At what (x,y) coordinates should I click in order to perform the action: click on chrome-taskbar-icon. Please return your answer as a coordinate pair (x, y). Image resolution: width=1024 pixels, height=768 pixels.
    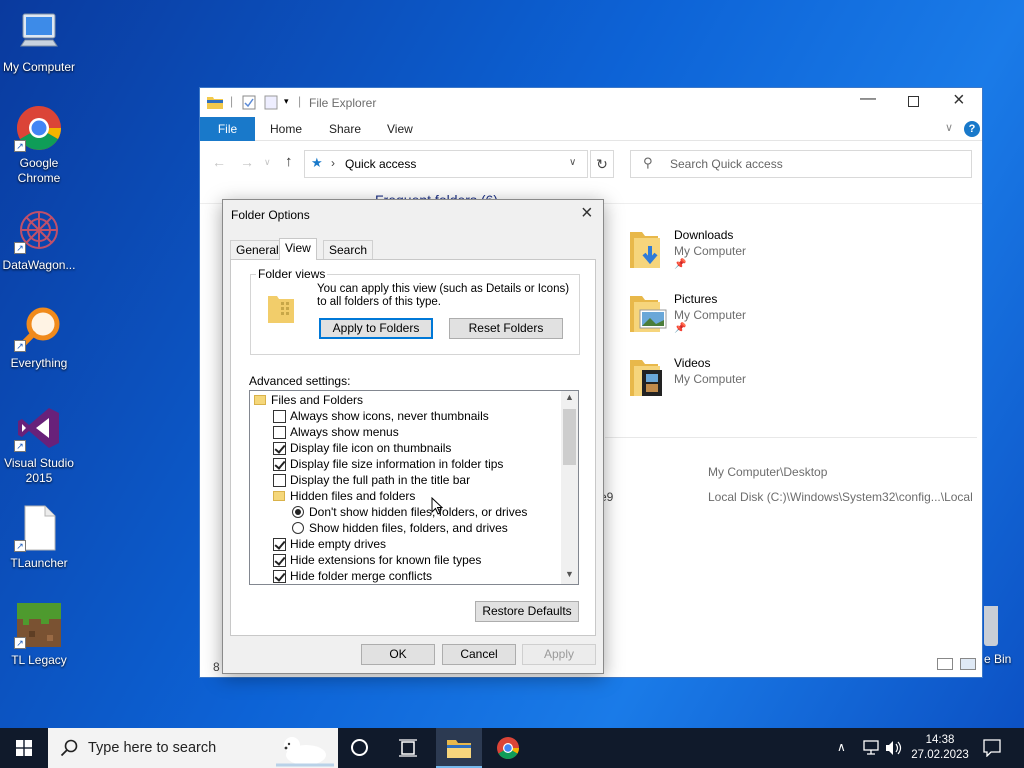
    Looking at the image, I should click on (508, 748).